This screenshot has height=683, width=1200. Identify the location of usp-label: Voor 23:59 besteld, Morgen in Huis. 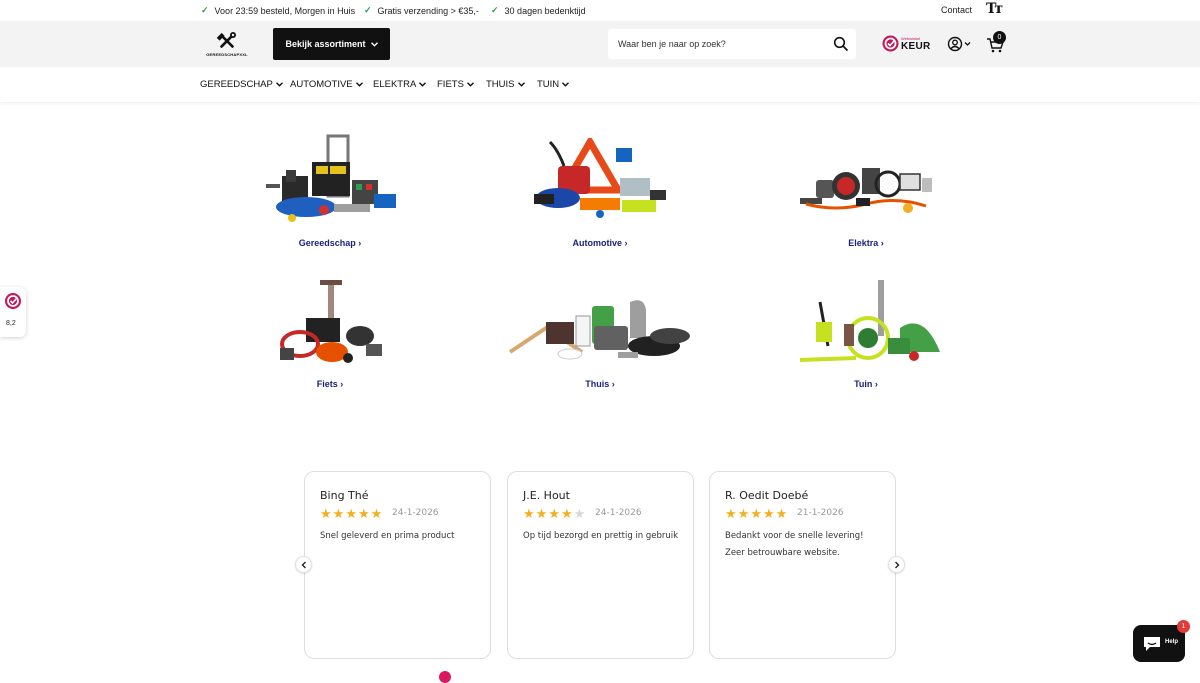
(285, 10).